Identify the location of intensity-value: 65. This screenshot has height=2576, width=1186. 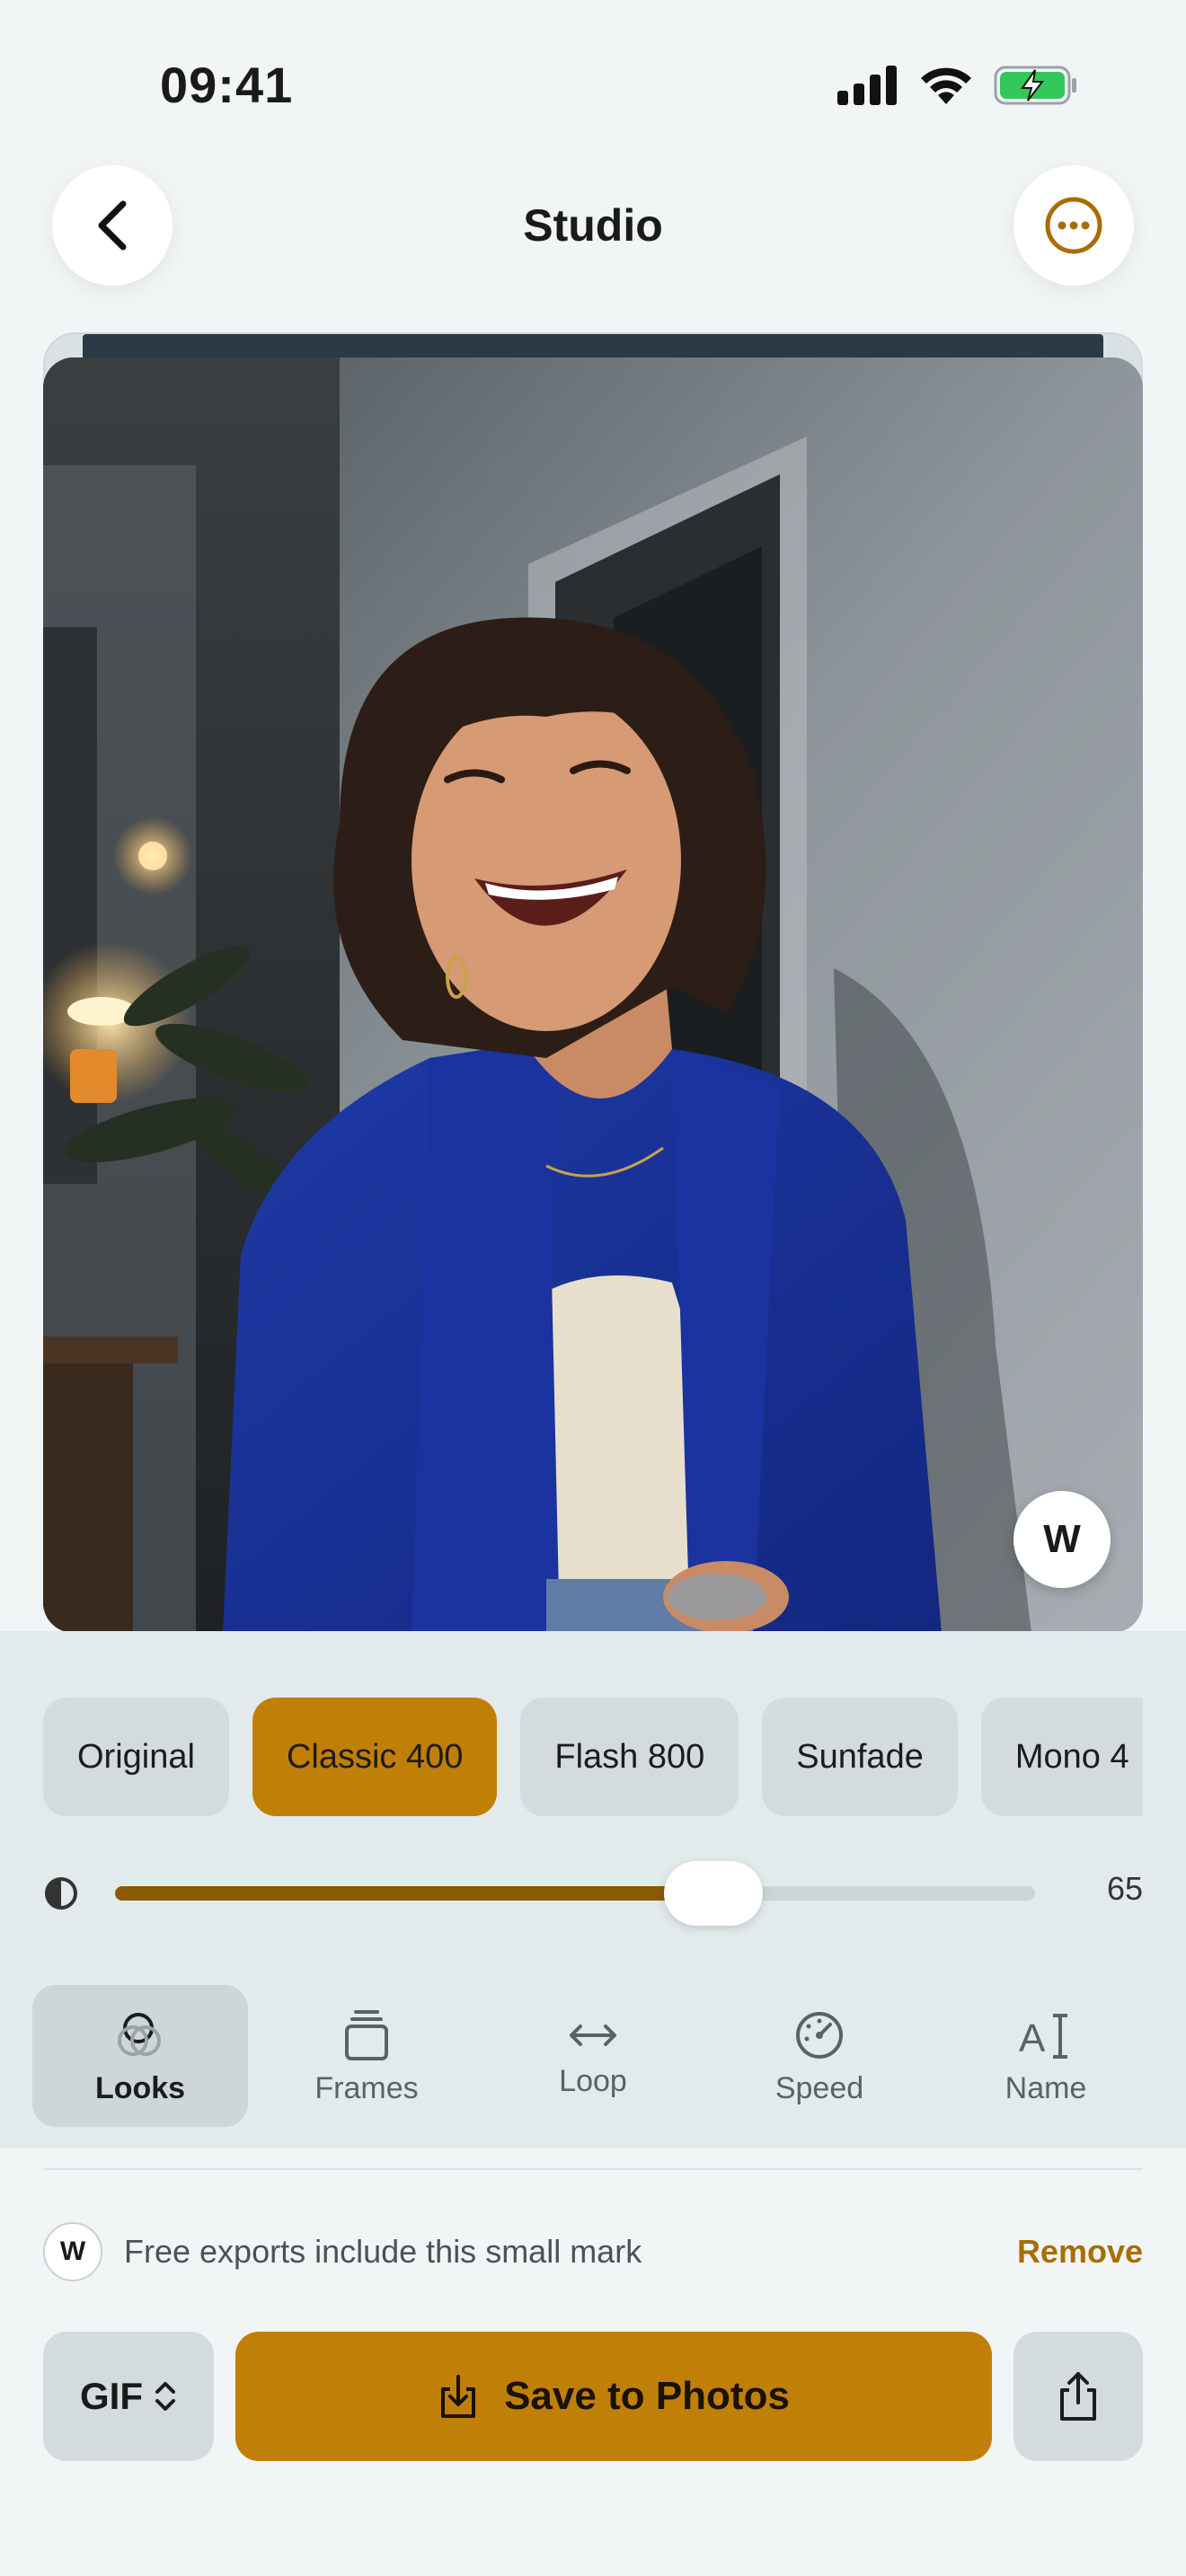
(1124, 1889).